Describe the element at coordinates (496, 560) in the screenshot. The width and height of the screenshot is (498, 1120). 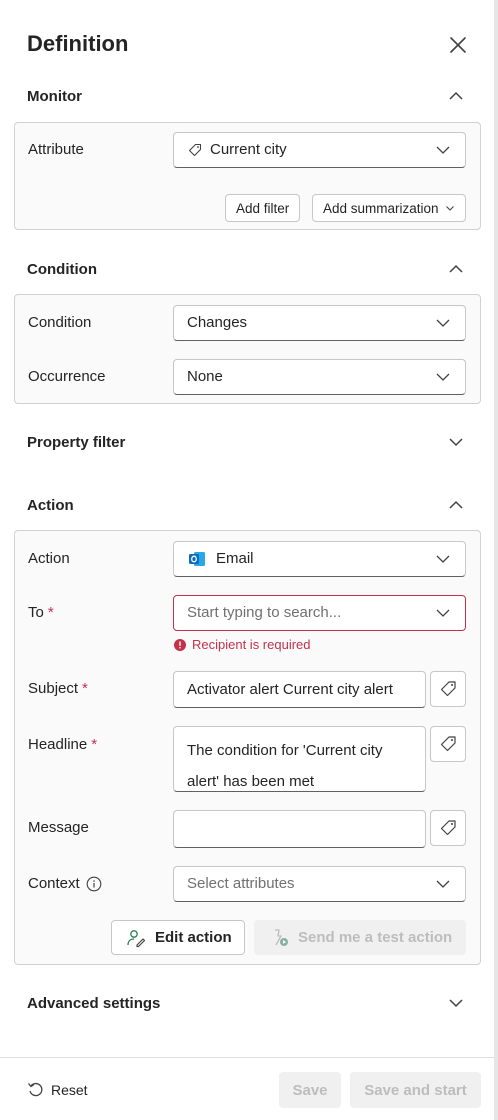
I see `panel-scroll-edge` at that location.